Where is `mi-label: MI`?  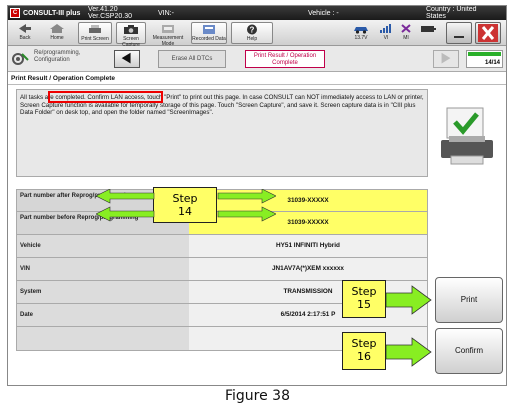
mi-label: MI is located at coordinates (406, 38).